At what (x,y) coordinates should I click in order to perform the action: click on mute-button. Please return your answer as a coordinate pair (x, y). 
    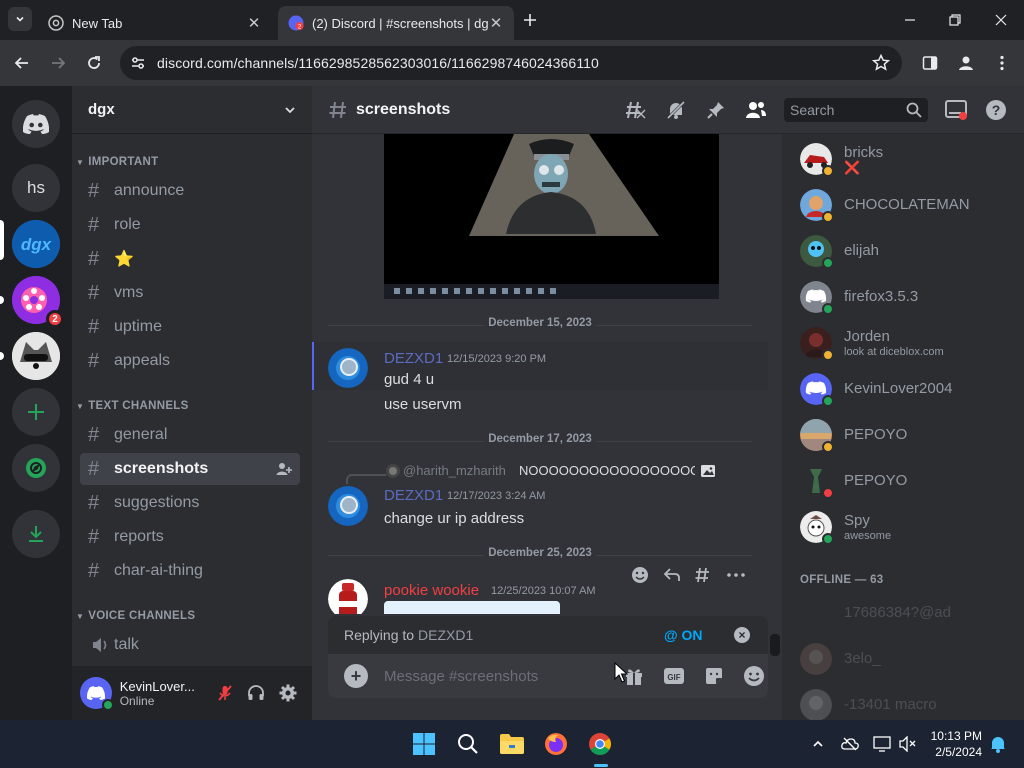
    Looking at the image, I should click on (225, 693).